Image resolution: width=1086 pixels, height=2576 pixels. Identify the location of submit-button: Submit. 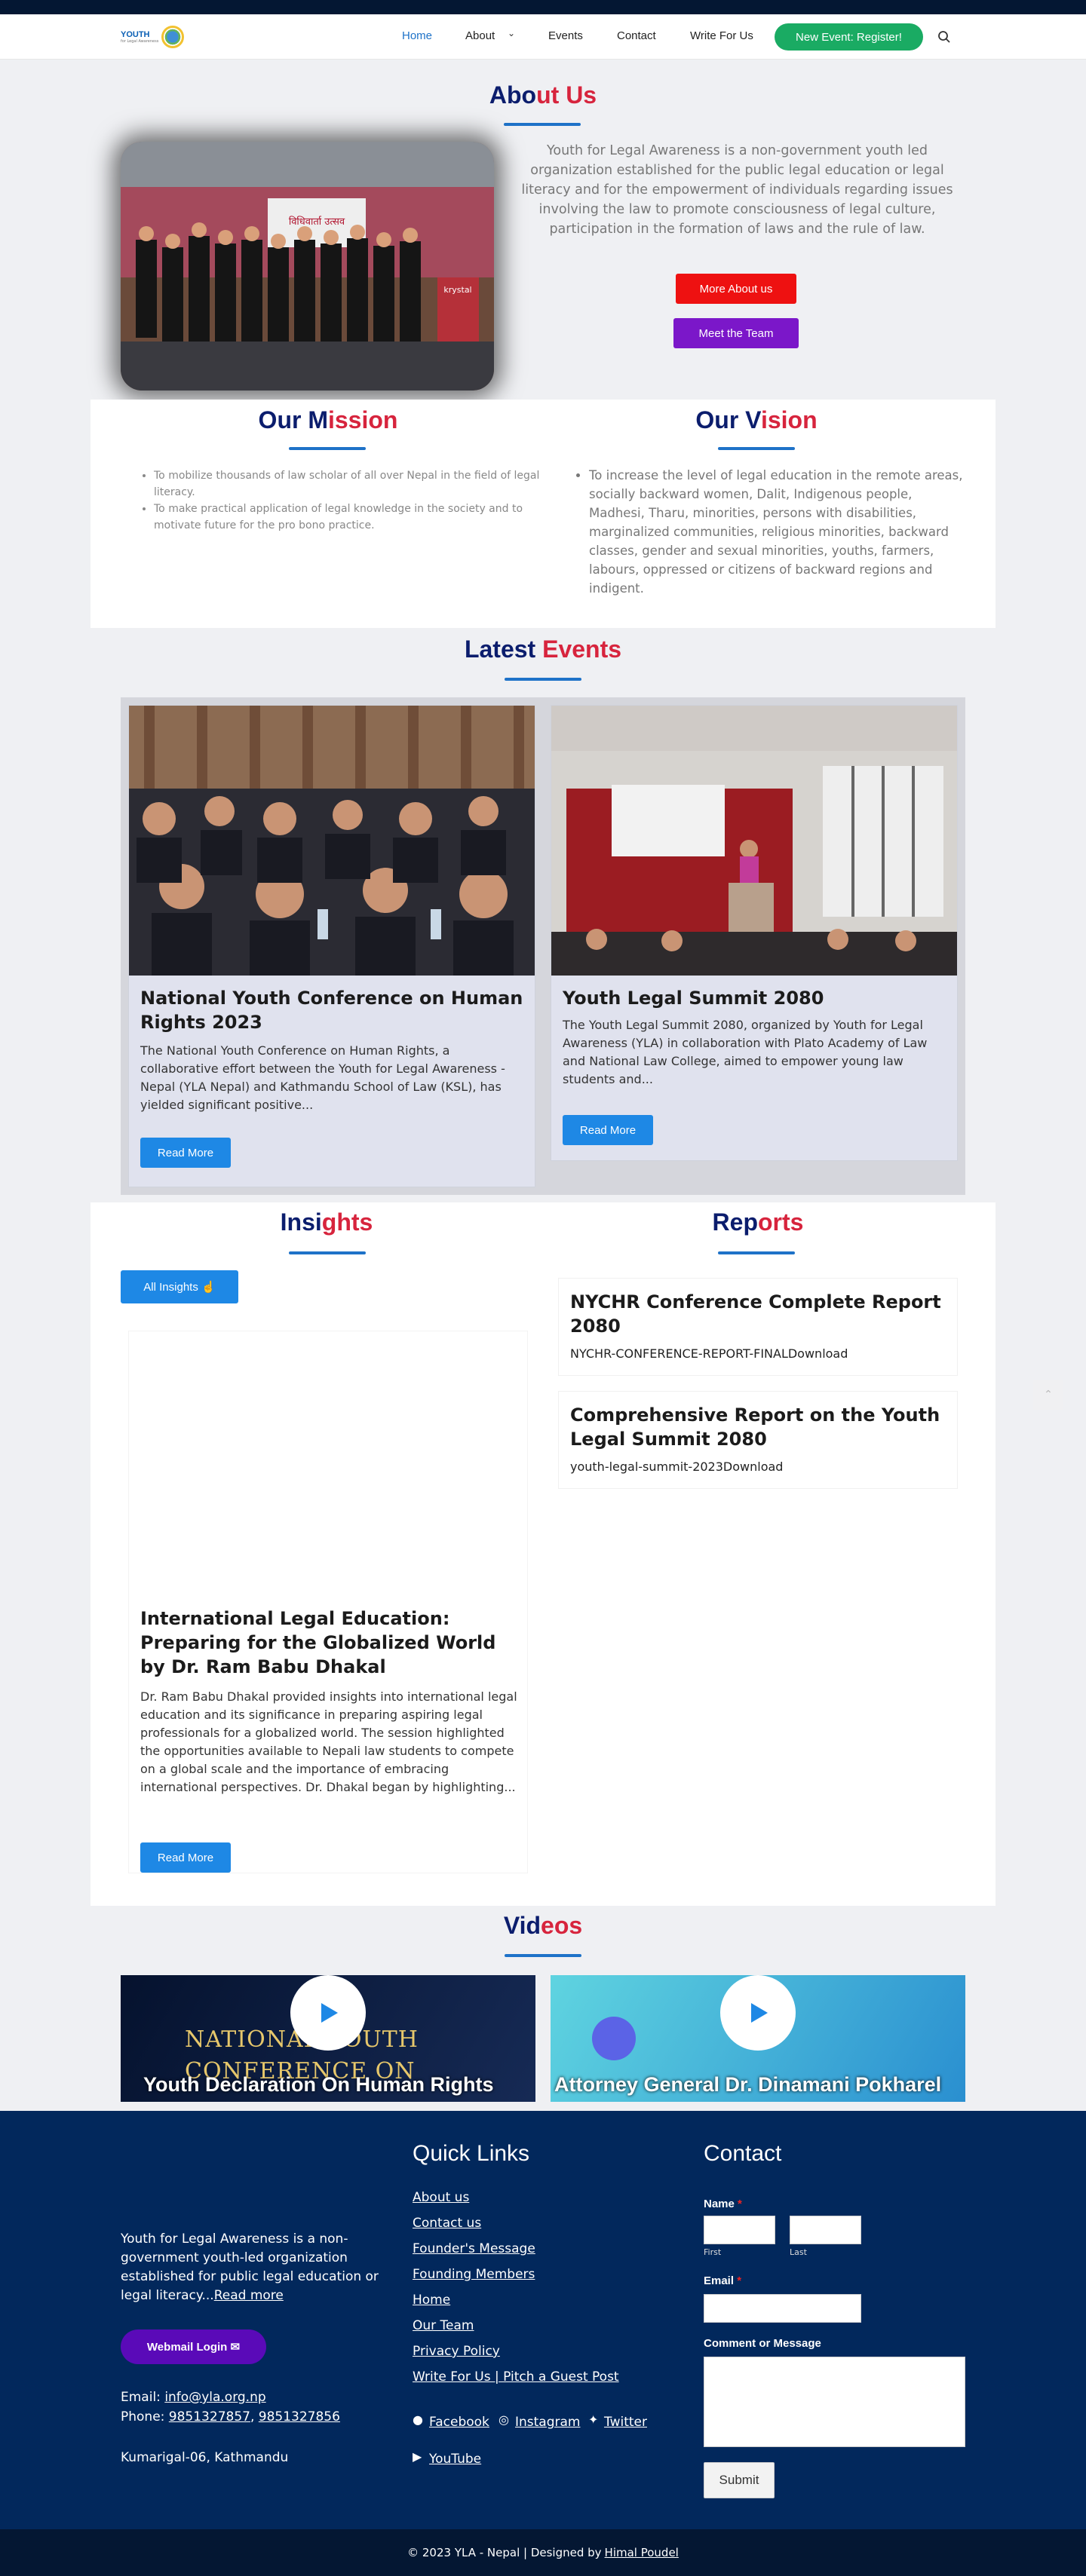
(739, 2480).